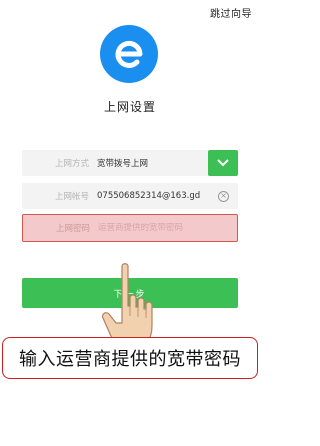  Describe the element at coordinates (71, 197) in the screenshot. I see `account-label: 上网帐号` at that location.